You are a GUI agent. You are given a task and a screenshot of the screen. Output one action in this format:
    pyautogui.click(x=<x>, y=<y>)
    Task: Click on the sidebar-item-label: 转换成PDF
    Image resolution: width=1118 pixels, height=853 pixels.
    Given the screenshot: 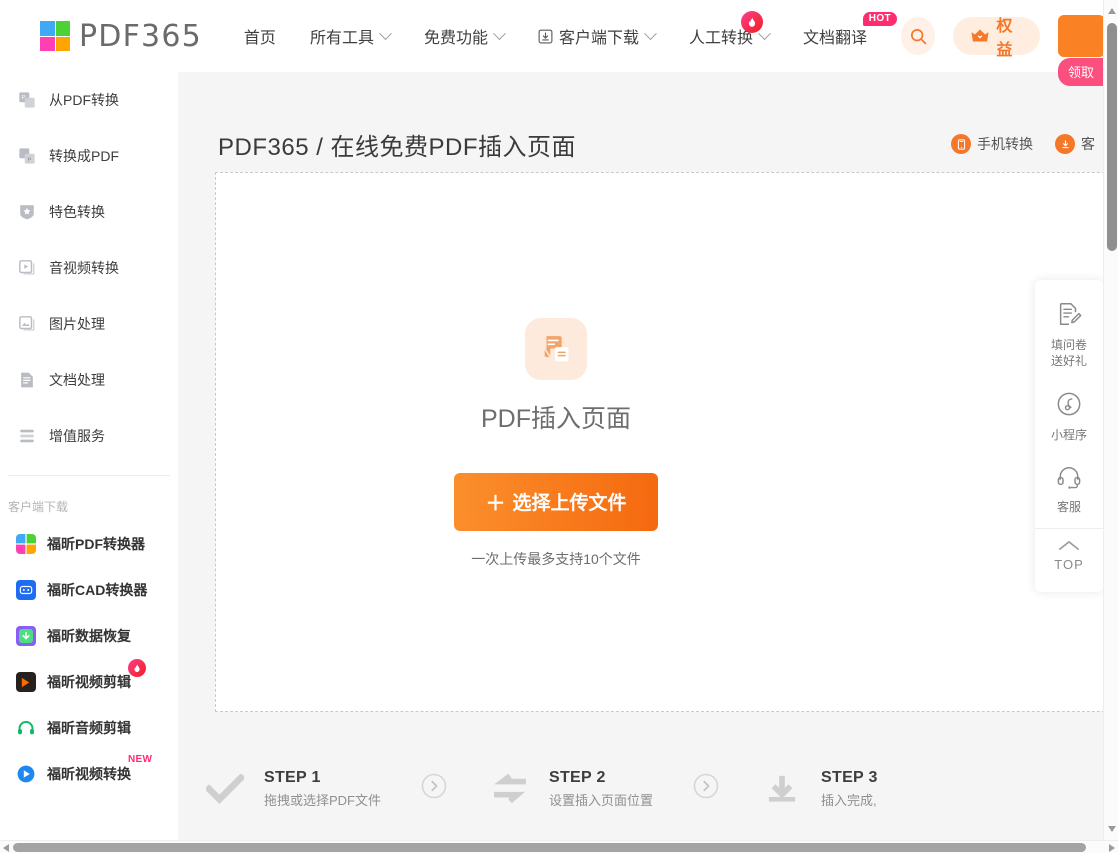 What is the action you would take?
    pyautogui.click(x=84, y=156)
    